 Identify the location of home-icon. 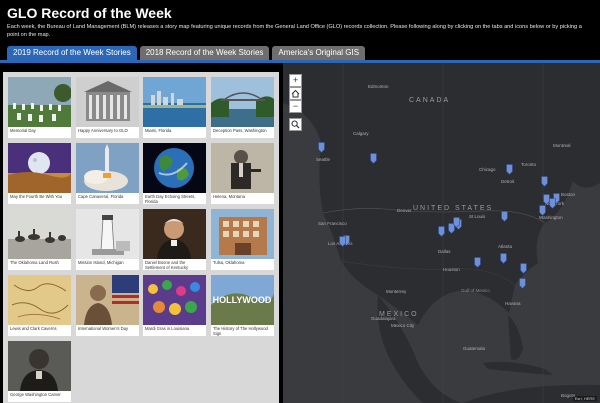
(295, 93).